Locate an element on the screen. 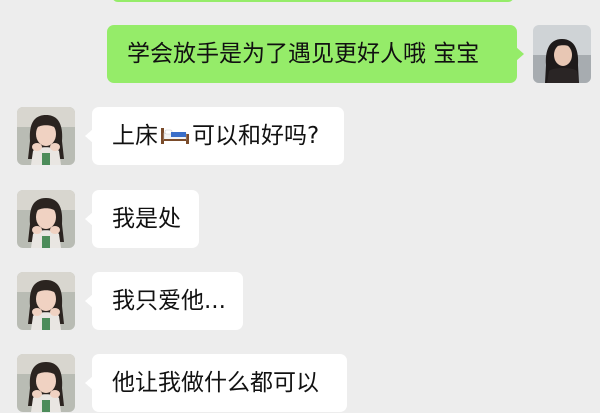  self-avatar-image is located at coordinates (562, 54).